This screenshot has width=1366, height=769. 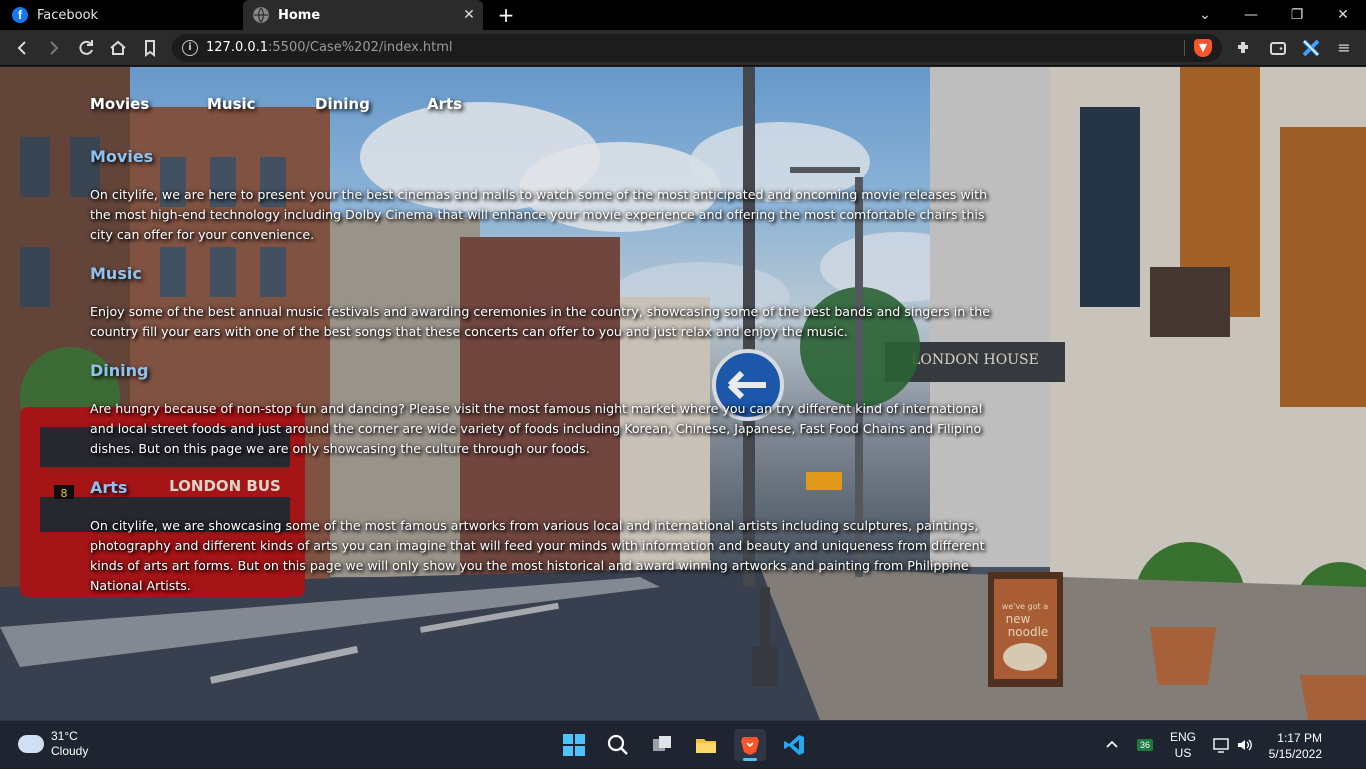 I want to click on home-button, so click(x=118, y=48).